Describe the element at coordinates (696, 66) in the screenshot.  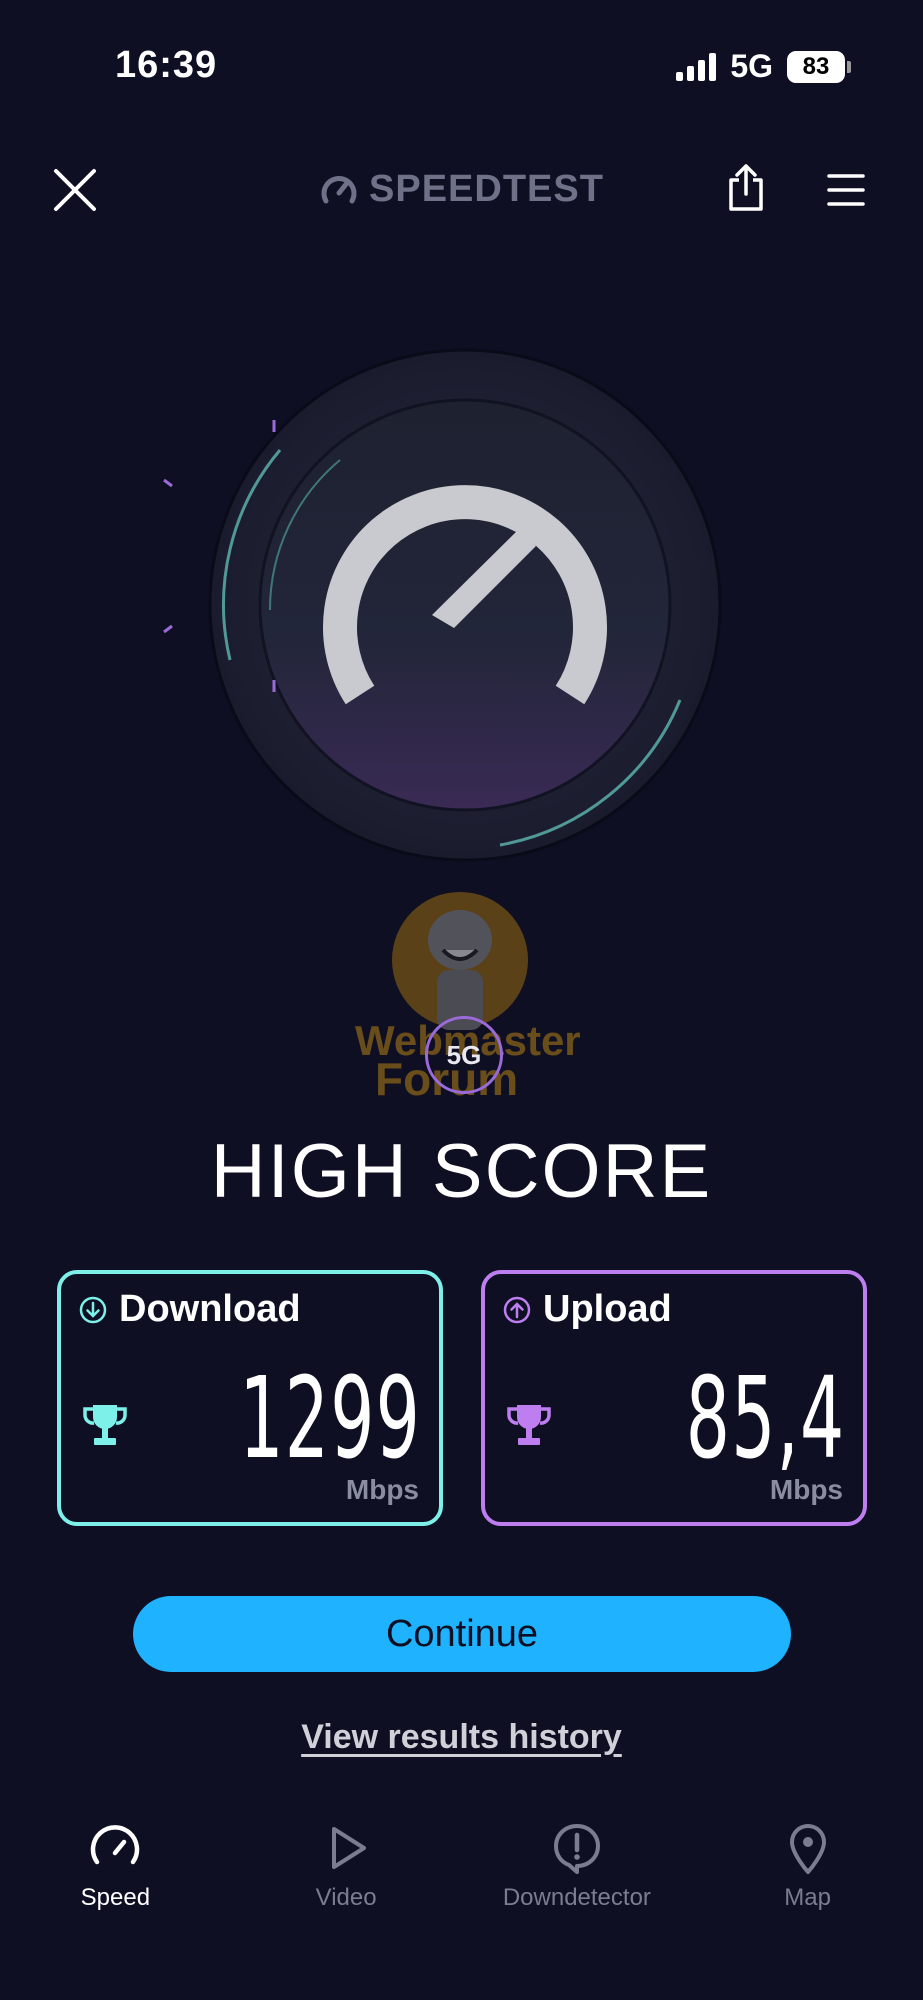
I see `signal-icon` at that location.